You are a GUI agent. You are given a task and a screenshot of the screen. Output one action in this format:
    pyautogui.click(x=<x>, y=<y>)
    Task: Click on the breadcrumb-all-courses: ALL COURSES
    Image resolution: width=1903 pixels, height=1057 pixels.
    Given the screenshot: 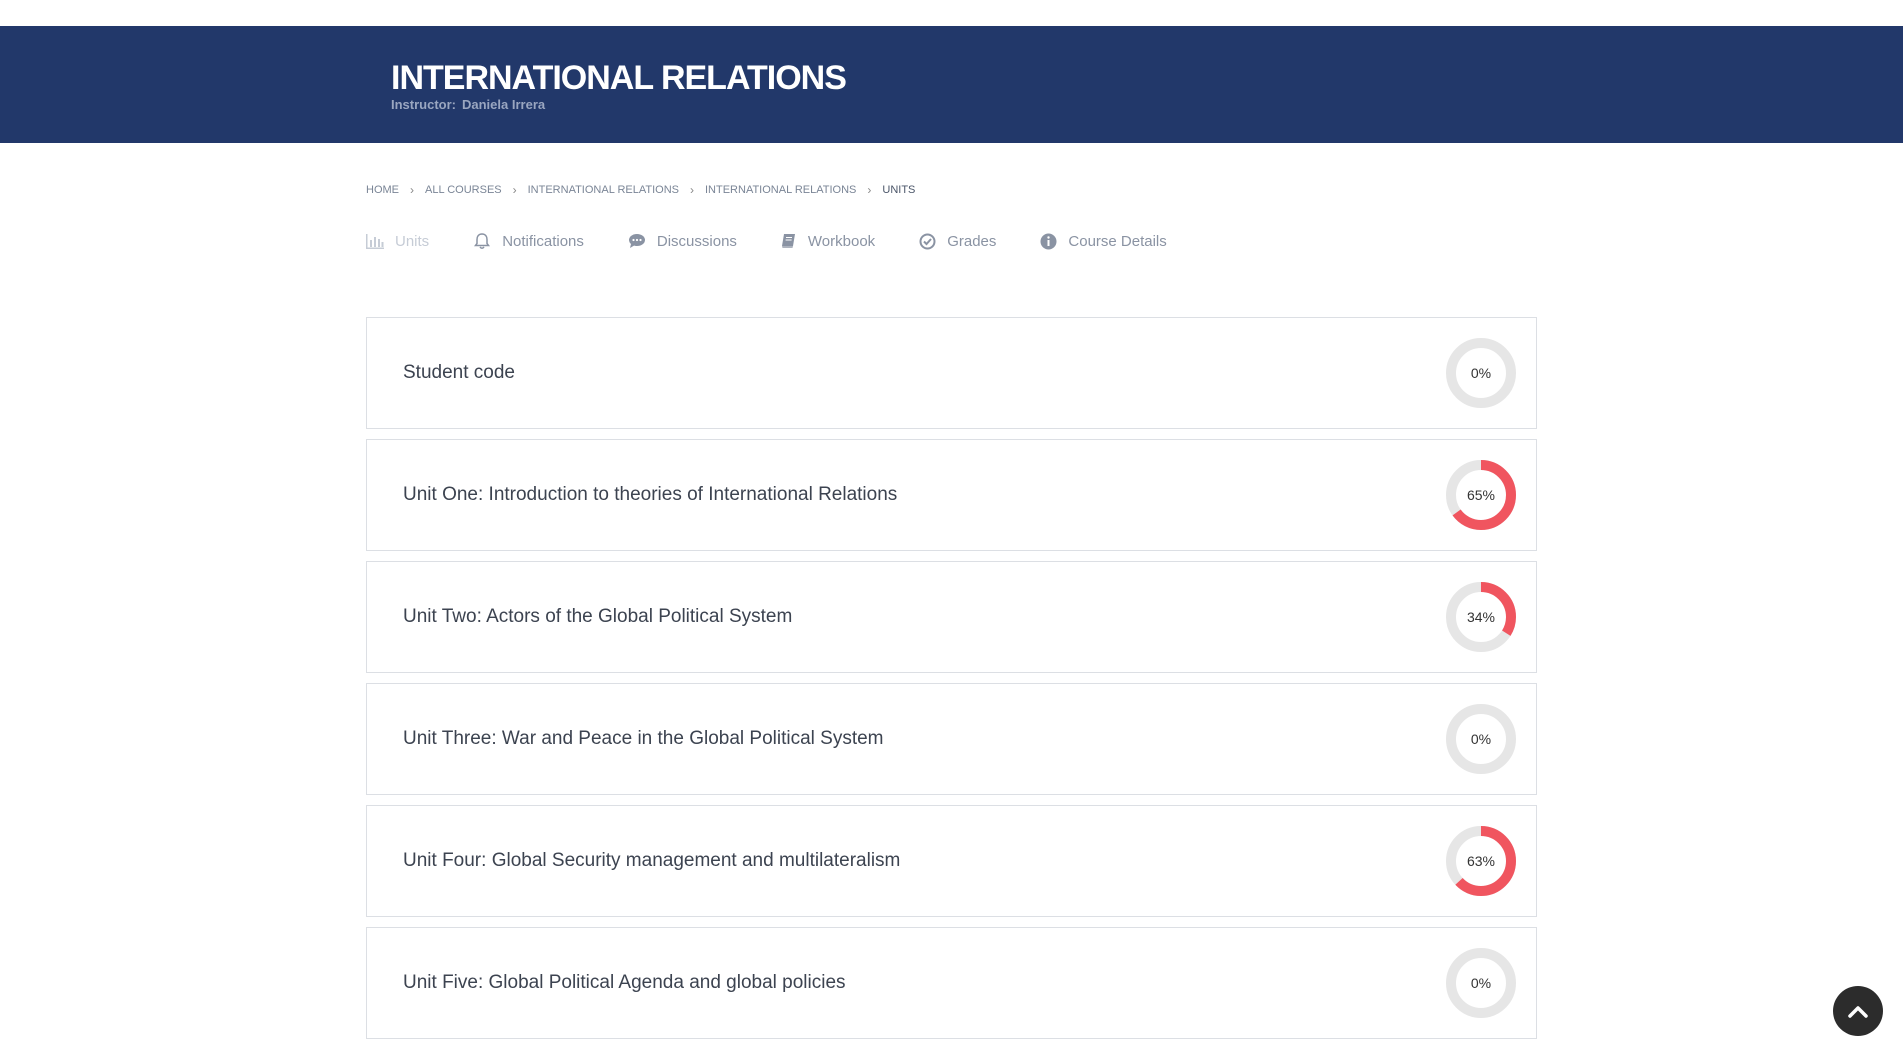 What is the action you would take?
    pyautogui.click(x=463, y=190)
    